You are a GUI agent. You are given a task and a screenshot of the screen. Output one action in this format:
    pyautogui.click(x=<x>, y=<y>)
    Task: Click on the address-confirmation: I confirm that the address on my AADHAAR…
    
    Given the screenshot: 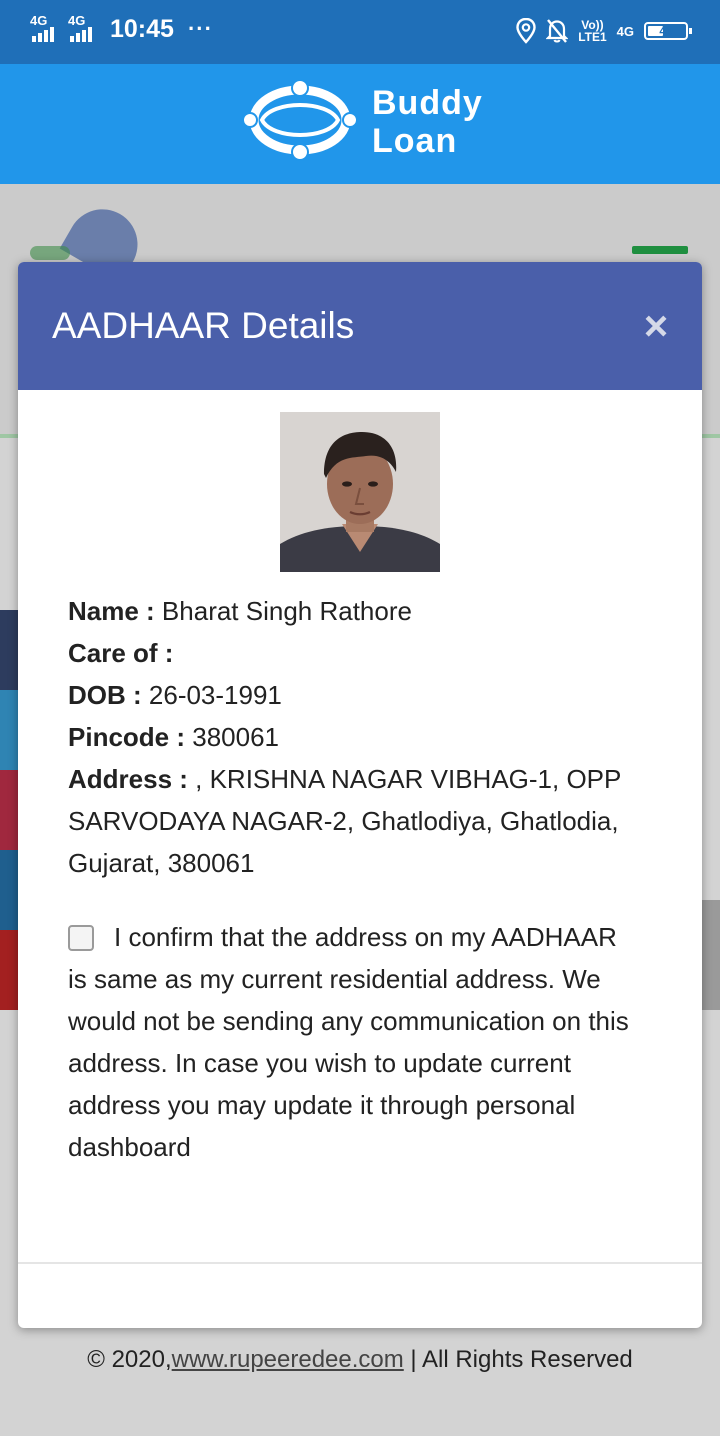 What is the action you would take?
    pyautogui.click(x=353, y=1042)
    